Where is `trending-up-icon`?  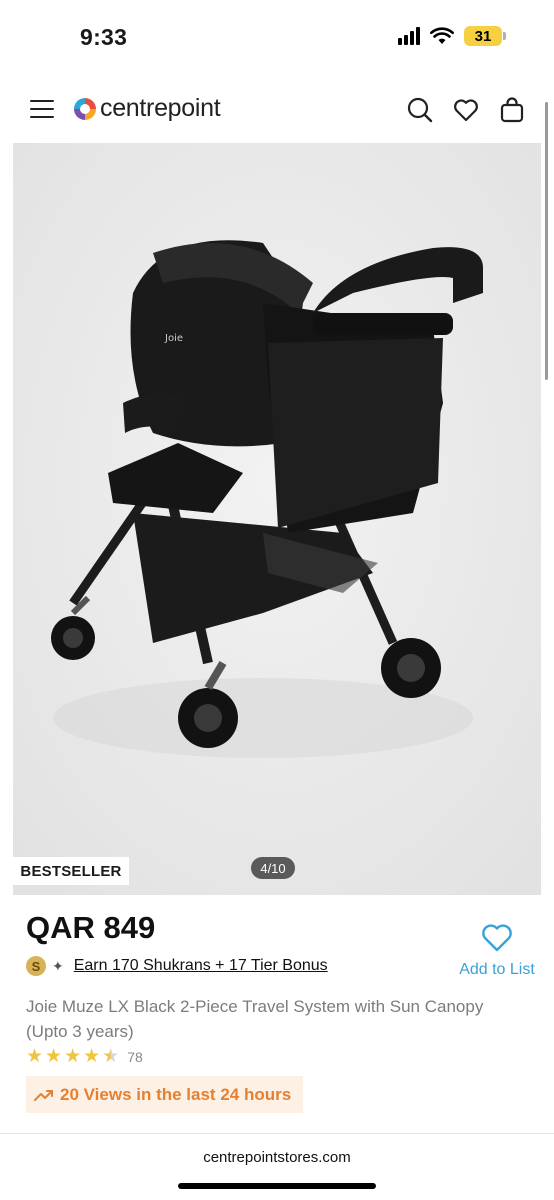 trending-up-icon is located at coordinates (43, 1095).